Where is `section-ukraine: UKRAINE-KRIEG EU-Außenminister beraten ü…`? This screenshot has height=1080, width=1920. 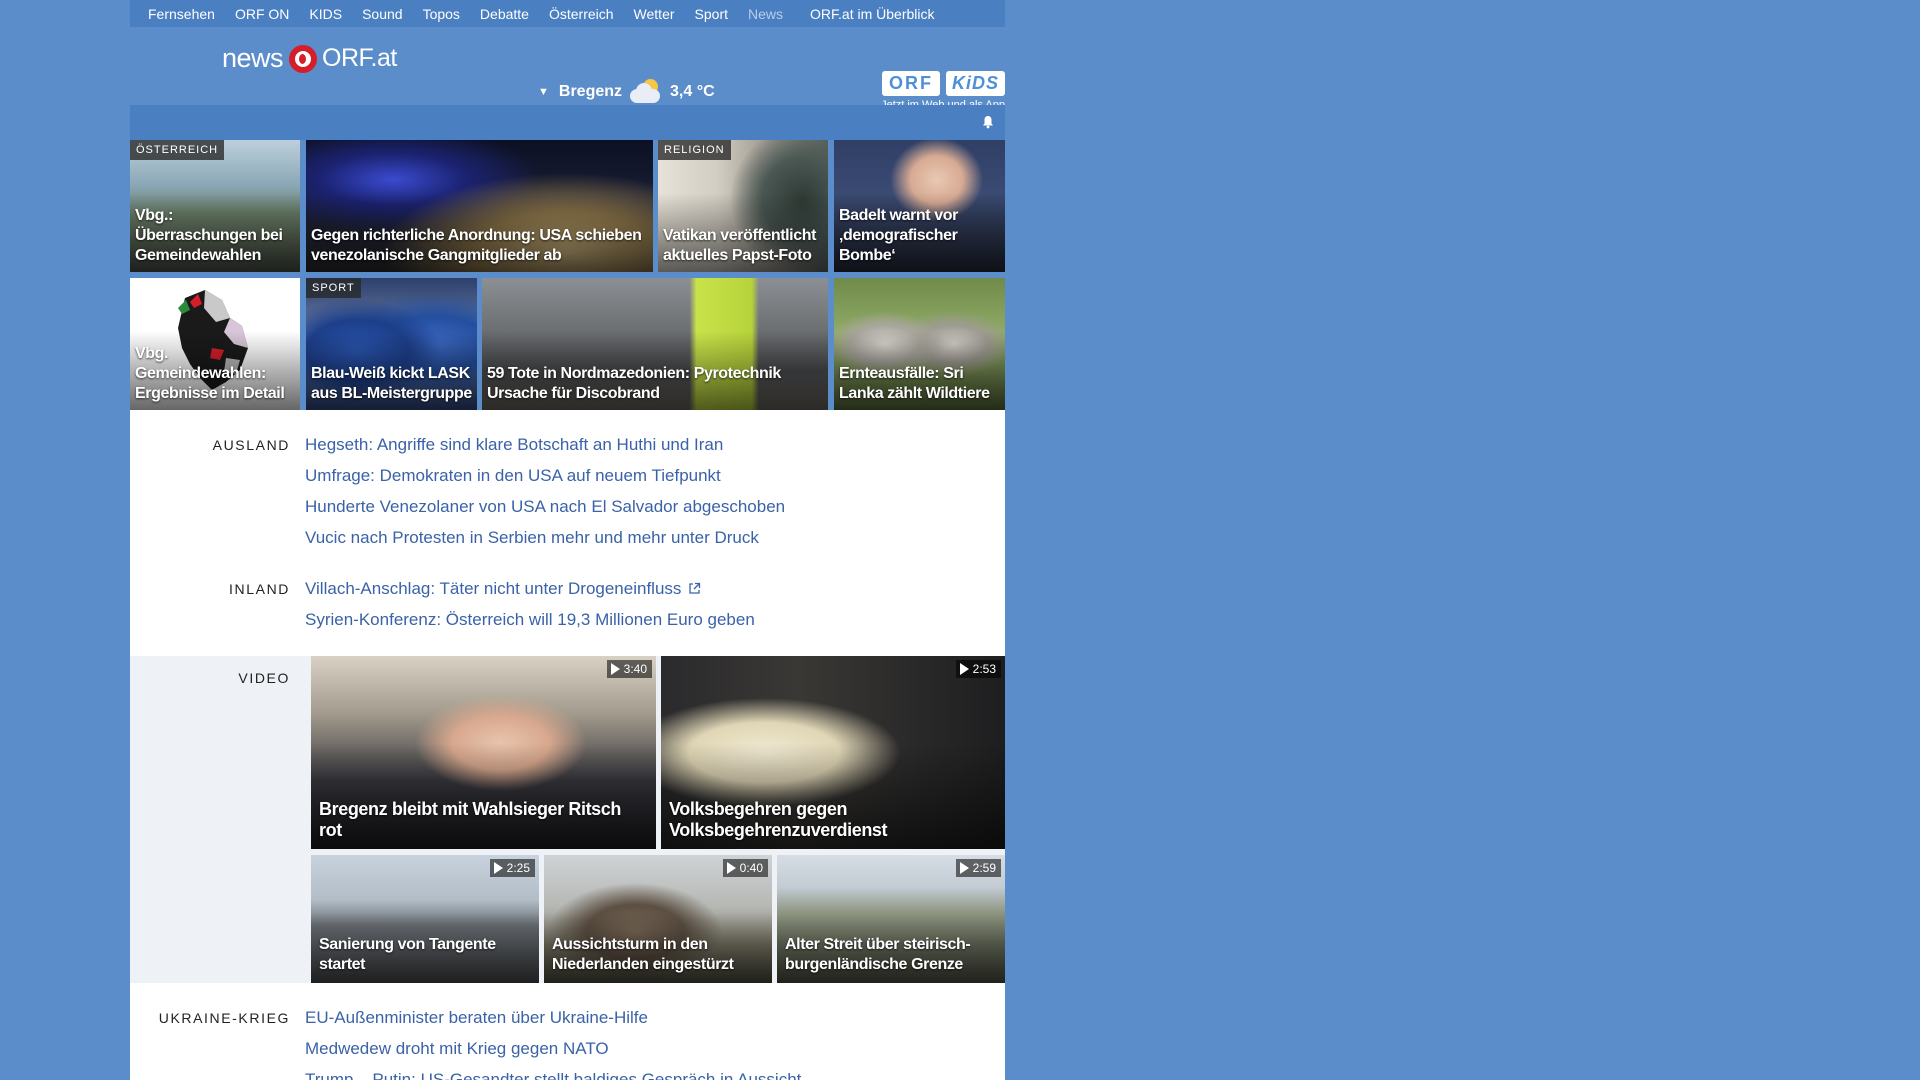
section-ukraine: UKRAINE-KRIEG EU-Außenminister beraten ü… is located at coordinates (567, 1041).